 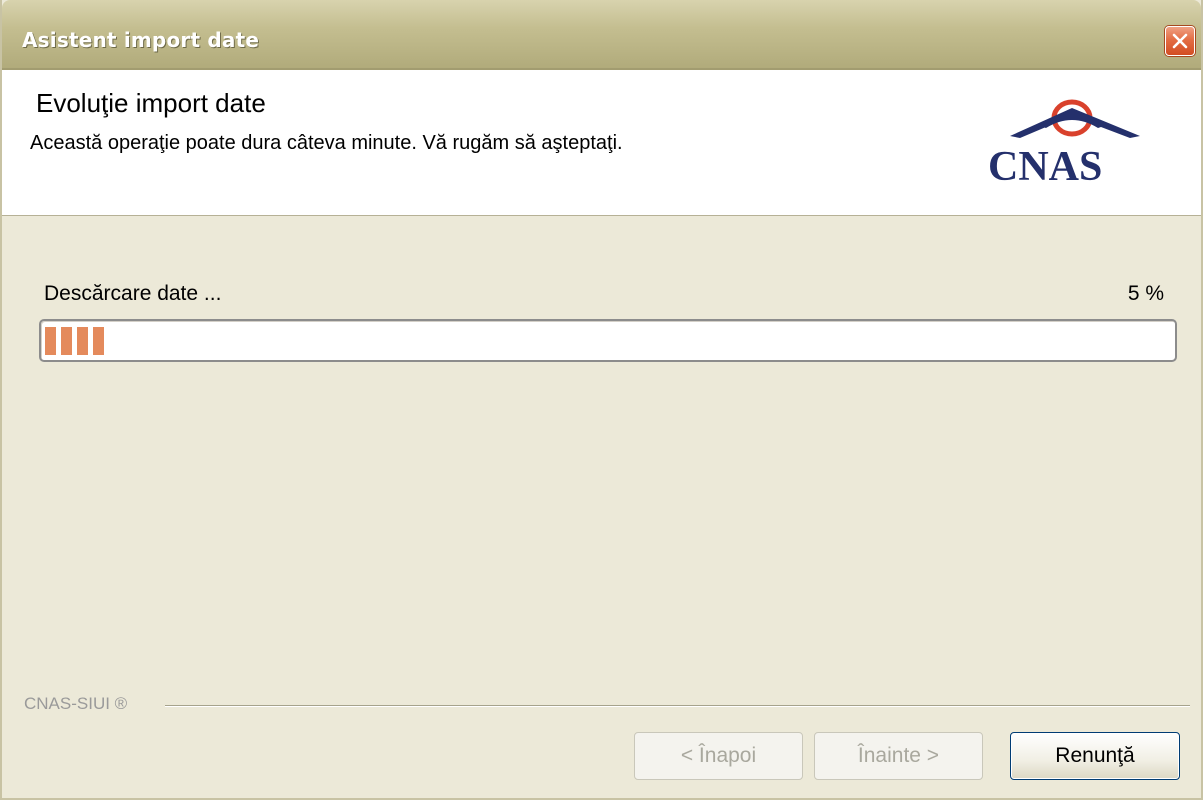 I want to click on logo-text: CNAS, so click(x=1045, y=167).